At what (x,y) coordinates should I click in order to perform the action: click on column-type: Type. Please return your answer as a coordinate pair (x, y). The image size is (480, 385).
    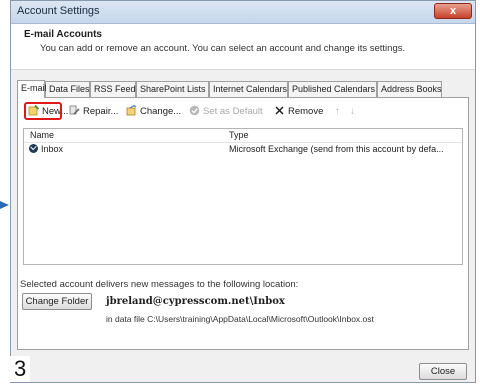
    Looking at the image, I should click on (239, 135).